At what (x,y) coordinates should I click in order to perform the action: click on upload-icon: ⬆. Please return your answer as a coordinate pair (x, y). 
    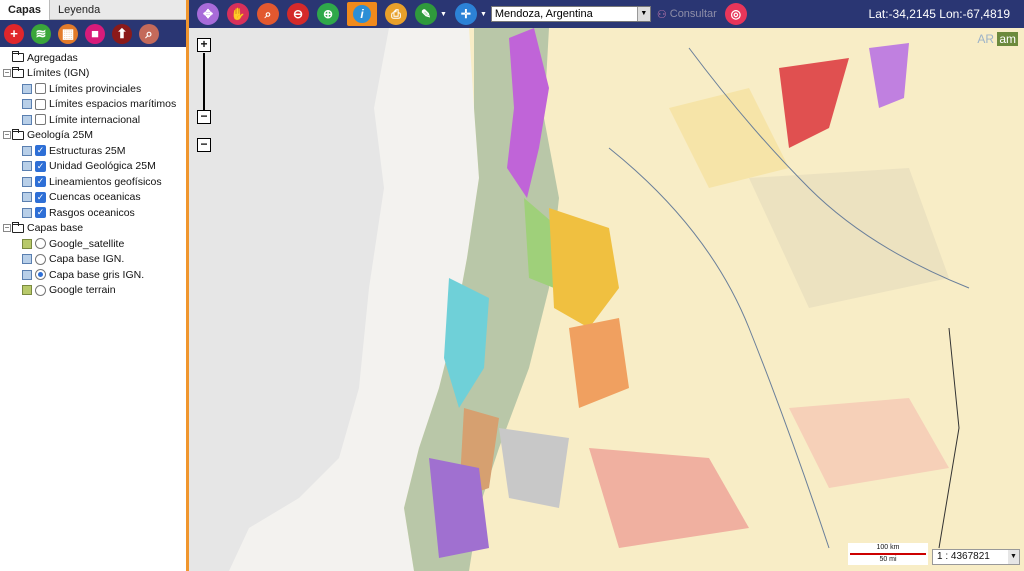
    Looking at the image, I should click on (122, 33).